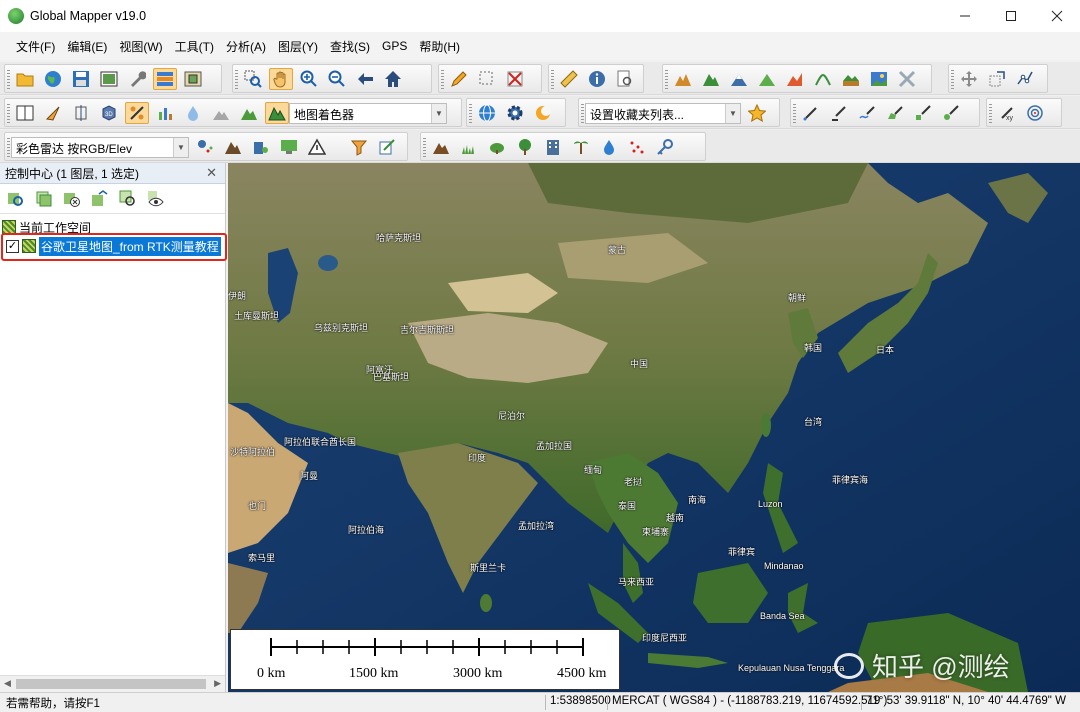  I want to click on menu-edit: 编辑(E), so click(87, 46).